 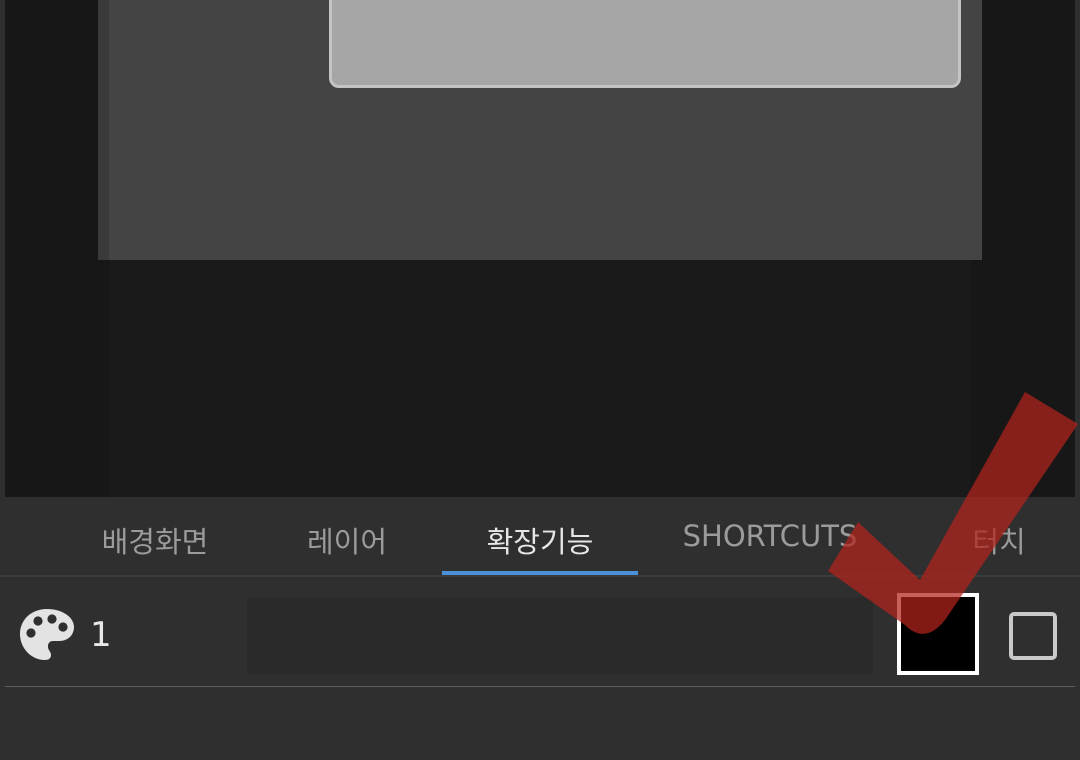 What do you see at coordinates (155, 539) in the screenshot?
I see `tab-wallpaper: 배경화면` at bounding box center [155, 539].